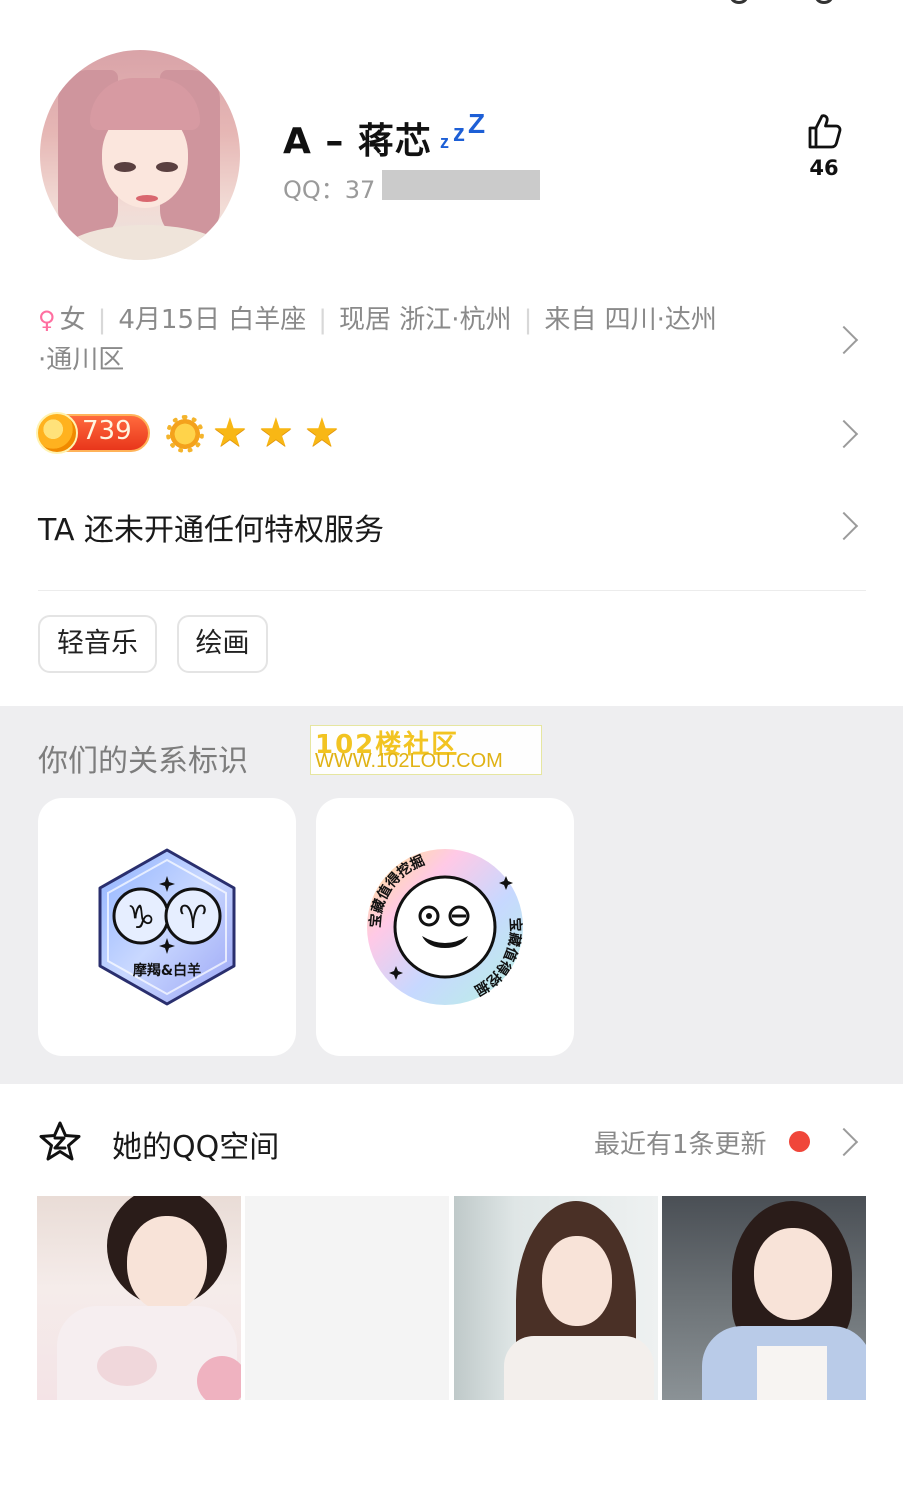 The image size is (903, 1500). Describe the element at coordinates (185, 434) in the screenshot. I see `sun-icon` at that location.